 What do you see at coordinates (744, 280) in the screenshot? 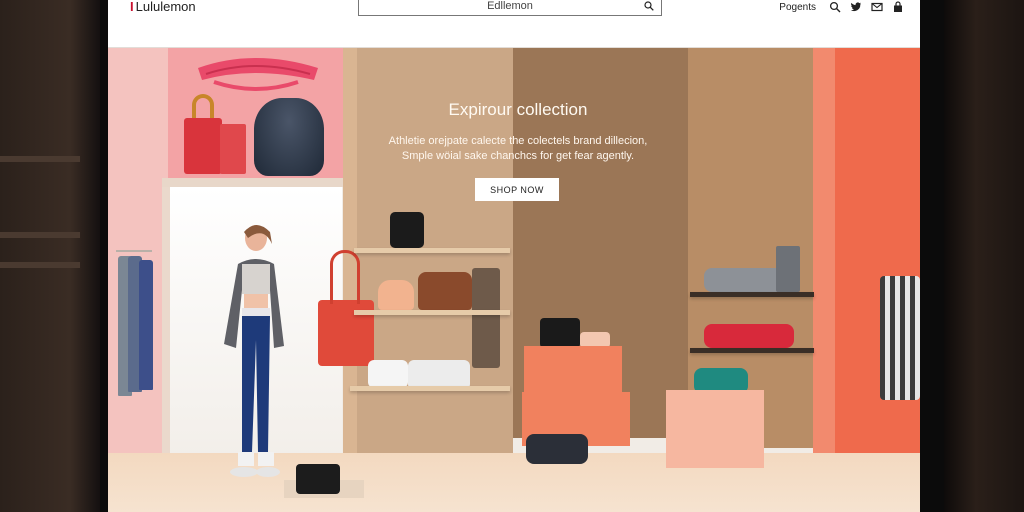
I see `grey-sneakers` at bounding box center [744, 280].